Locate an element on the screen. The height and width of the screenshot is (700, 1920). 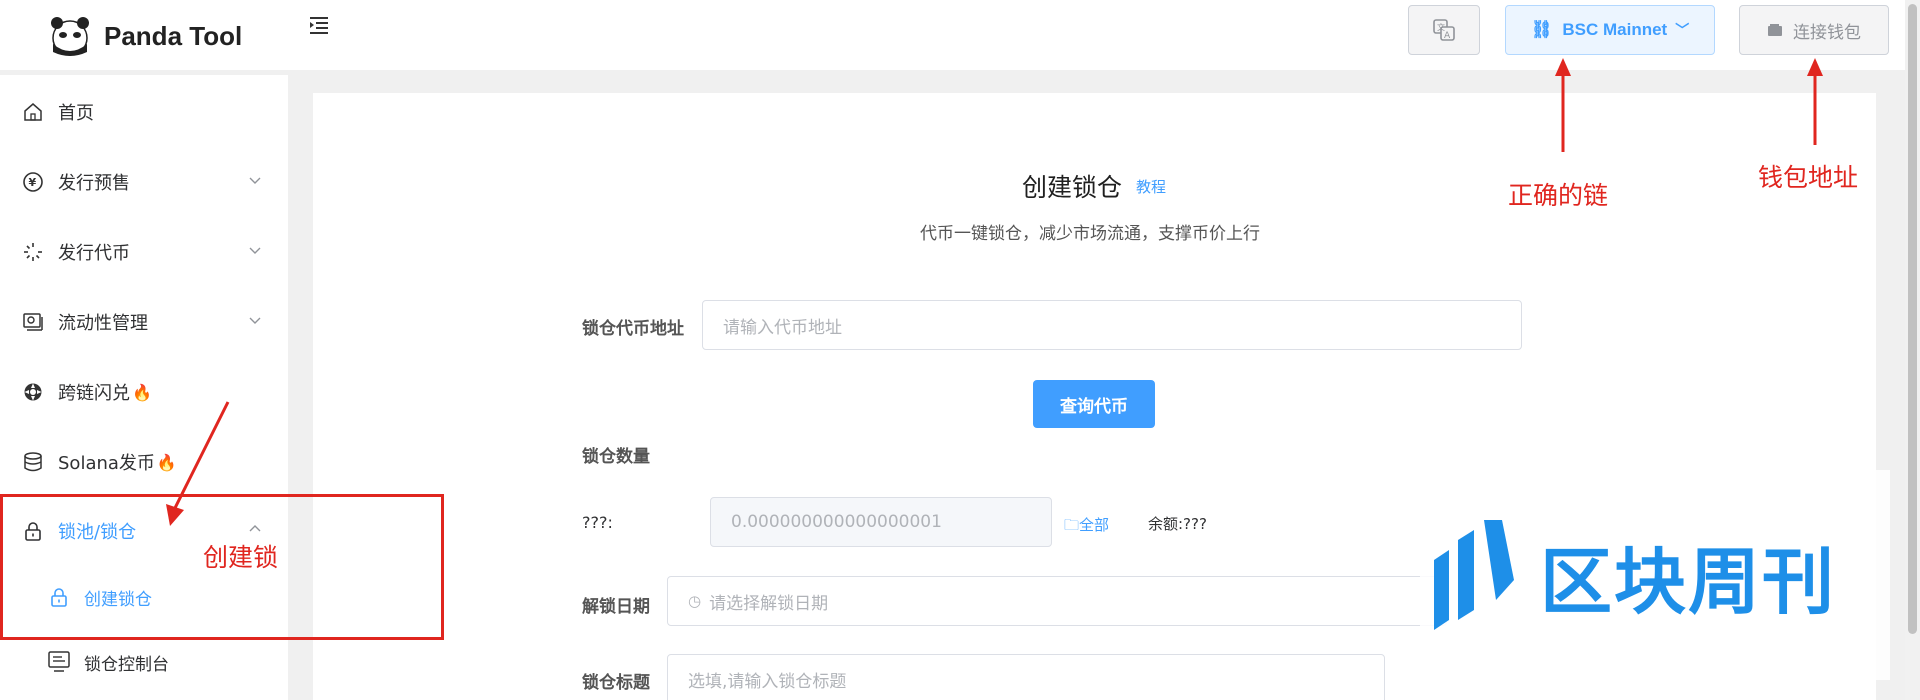
svg-text: A is located at coordinates (1447, 36).